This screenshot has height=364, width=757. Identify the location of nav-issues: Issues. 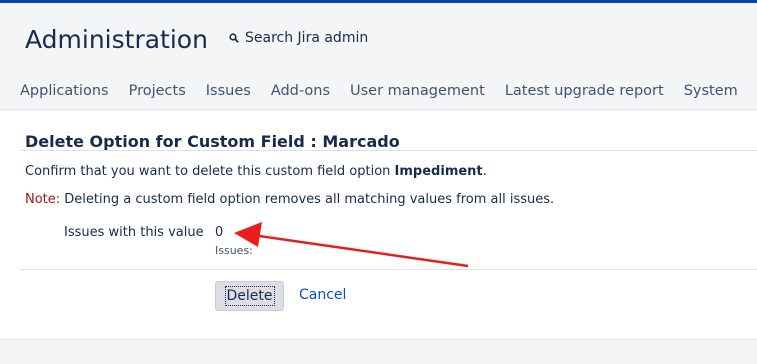
(228, 91).